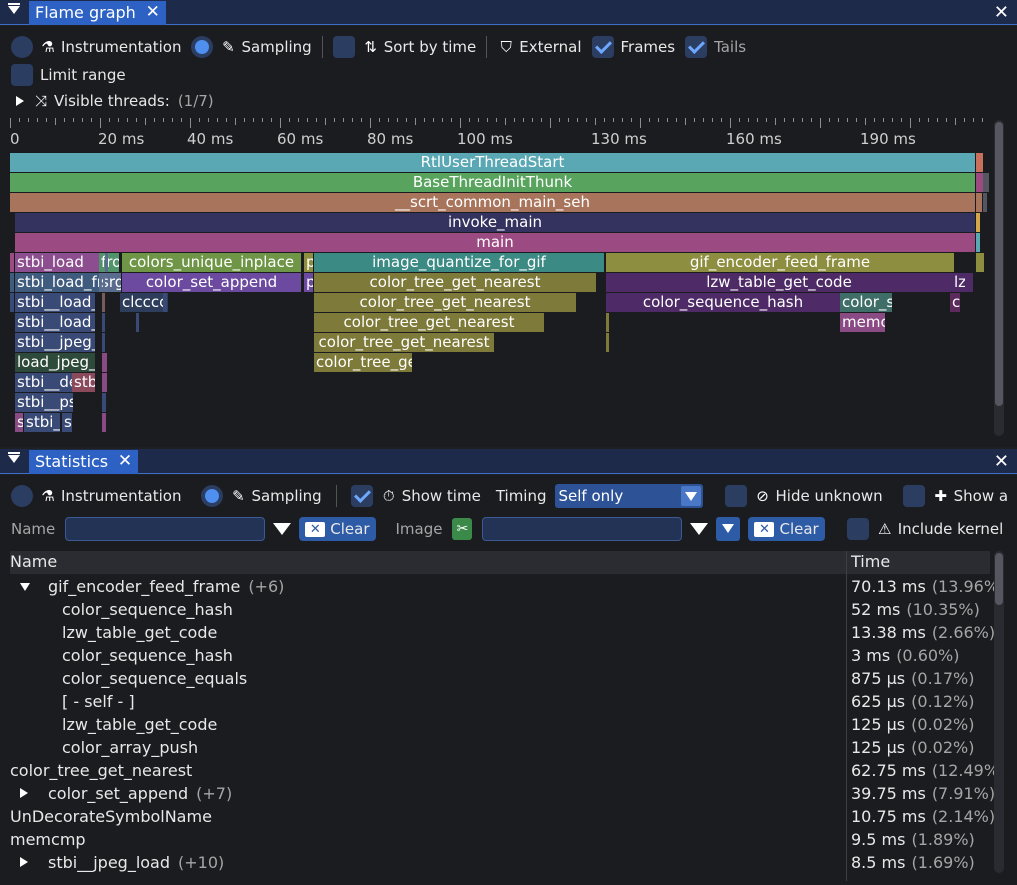  Describe the element at coordinates (462, 529) in the screenshot. I see `scissors-icon: ✂` at that location.